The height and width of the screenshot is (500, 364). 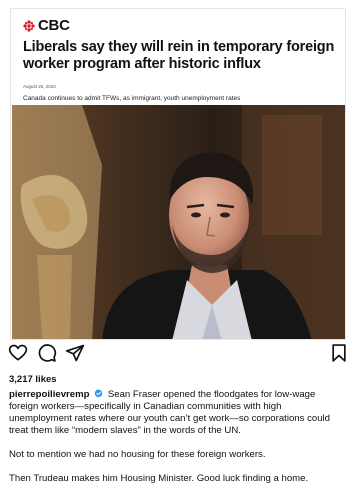 What do you see at coordinates (29, 25) in the screenshot?
I see `cbc-gem-icon` at bounding box center [29, 25].